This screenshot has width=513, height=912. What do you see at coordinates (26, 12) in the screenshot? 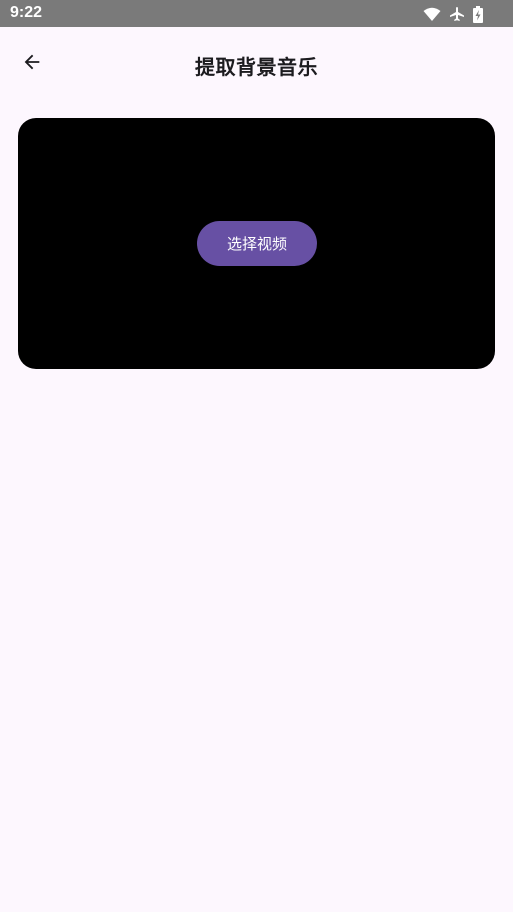
I see `status-time: 9:22` at bounding box center [26, 12].